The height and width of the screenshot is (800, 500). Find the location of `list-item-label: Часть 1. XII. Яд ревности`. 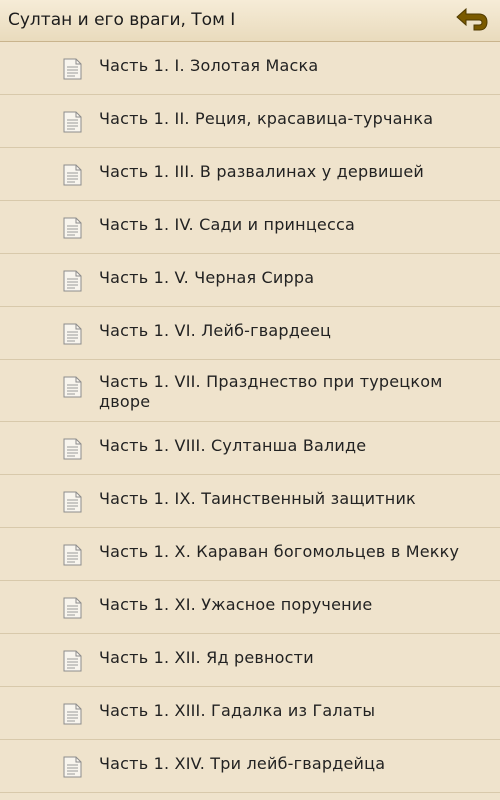

list-item-label: Часть 1. XII. Яд ревности is located at coordinates (206, 657).